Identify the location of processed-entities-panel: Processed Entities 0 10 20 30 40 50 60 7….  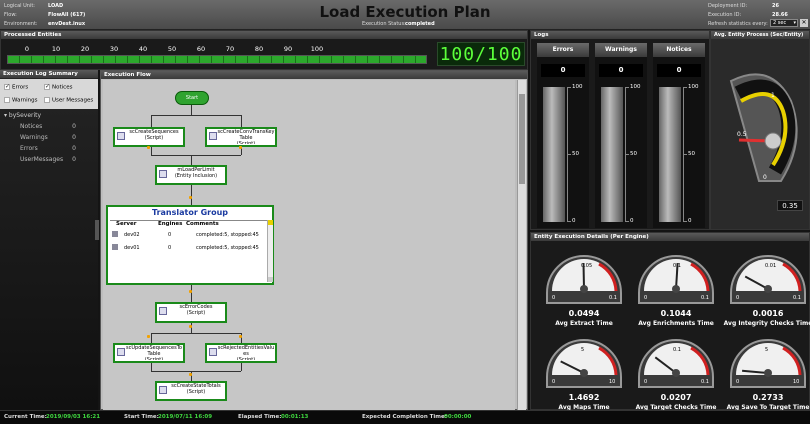
(264, 50).